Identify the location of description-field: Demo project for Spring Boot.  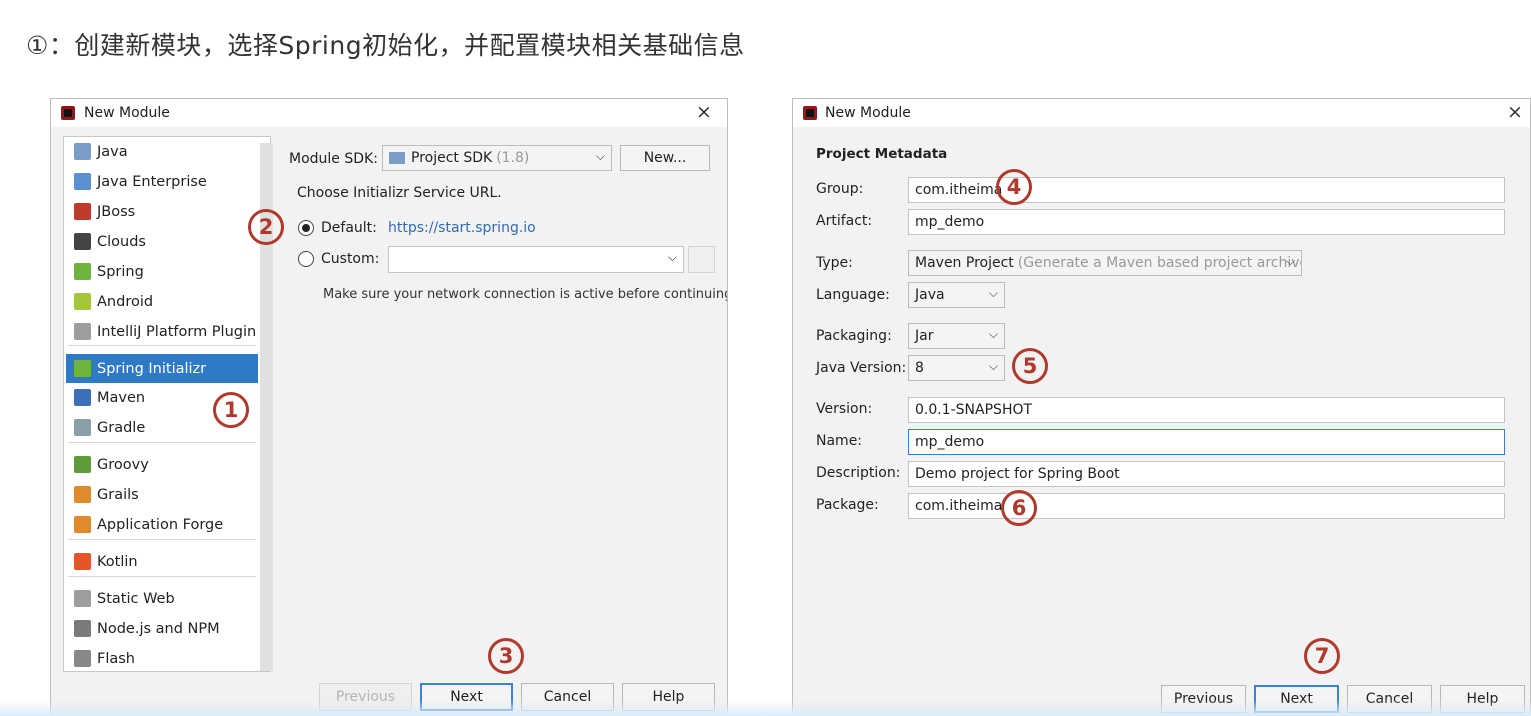
(1206, 474).